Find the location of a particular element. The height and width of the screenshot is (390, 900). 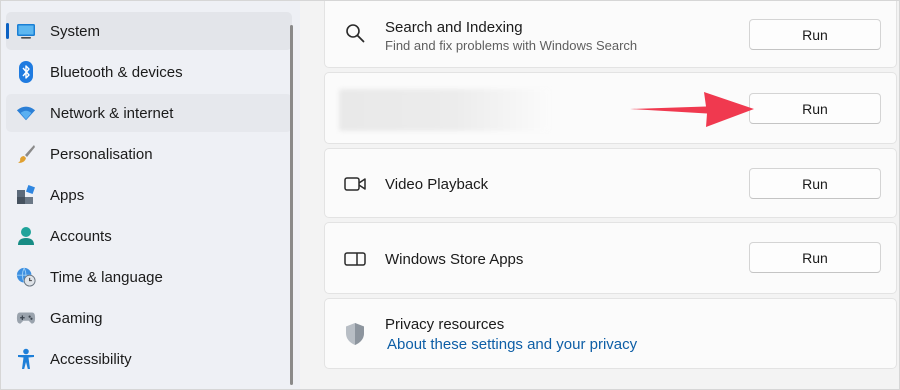

sidebar-item-bluetooth-devices: Bluetooth & devices is located at coordinates (149, 72).